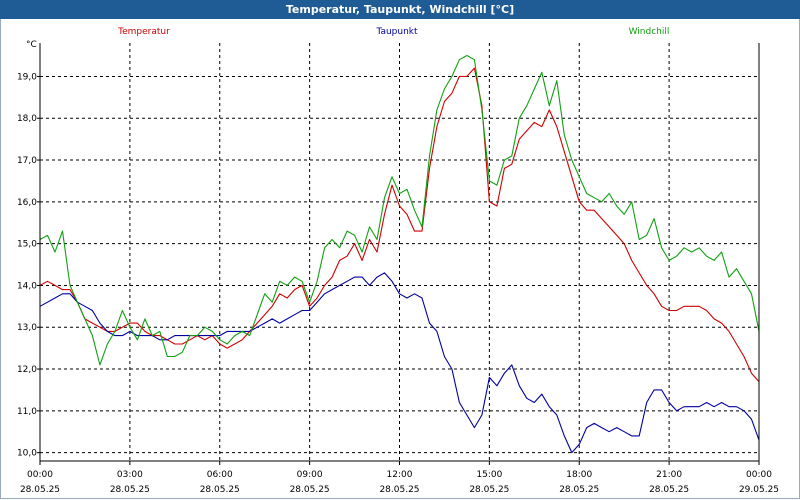 The width and height of the screenshot is (800, 500). What do you see at coordinates (27, 245) in the screenshot?
I see `y-tick-label: 15,0` at bounding box center [27, 245].